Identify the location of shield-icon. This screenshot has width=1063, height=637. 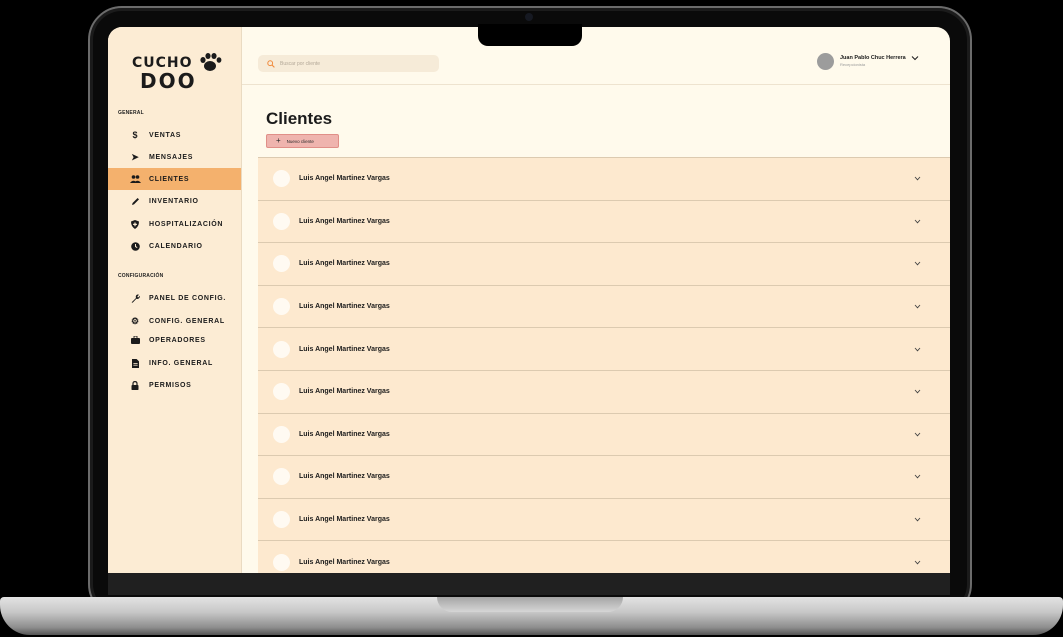
(135, 224).